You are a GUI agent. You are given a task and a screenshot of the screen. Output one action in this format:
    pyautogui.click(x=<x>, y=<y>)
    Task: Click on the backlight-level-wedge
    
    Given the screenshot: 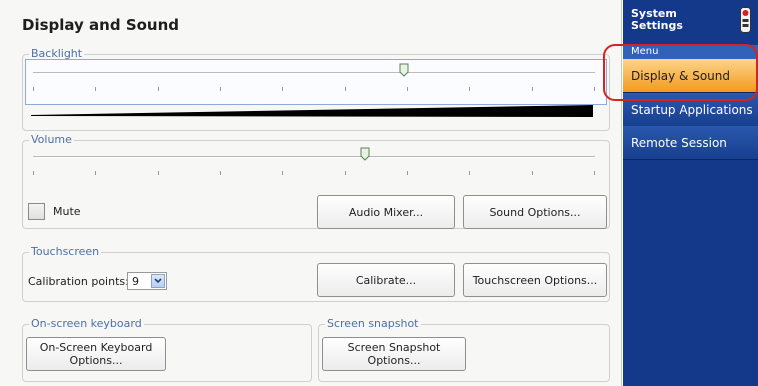 What is the action you would take?
    pyautogui.click(x=312, y=111)
    